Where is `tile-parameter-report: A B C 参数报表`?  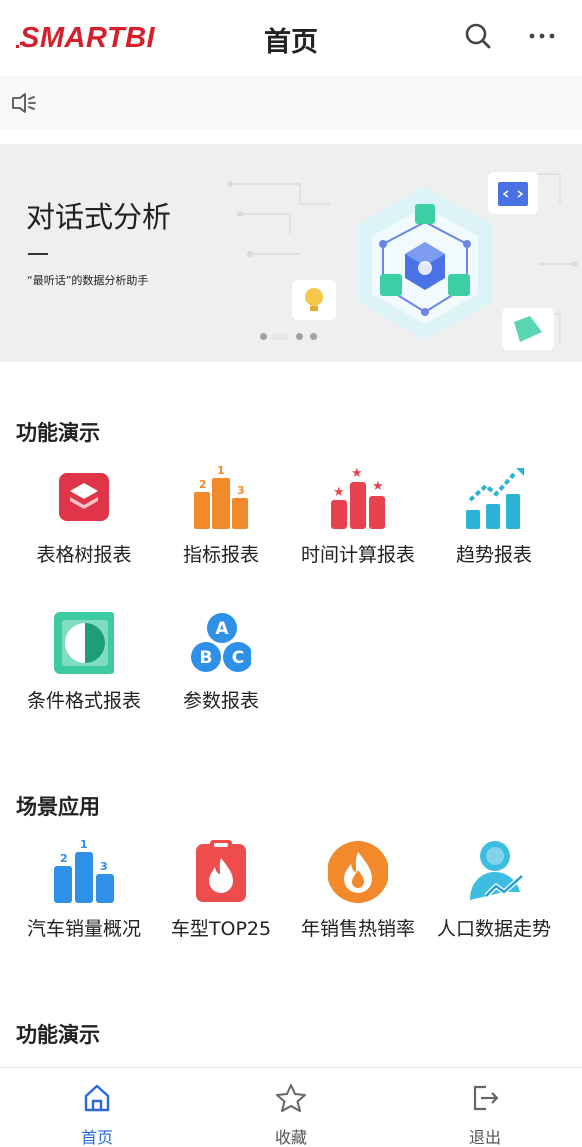
tile-parameter-report: A B C 参数报表 is located at coordinates (221, 672).